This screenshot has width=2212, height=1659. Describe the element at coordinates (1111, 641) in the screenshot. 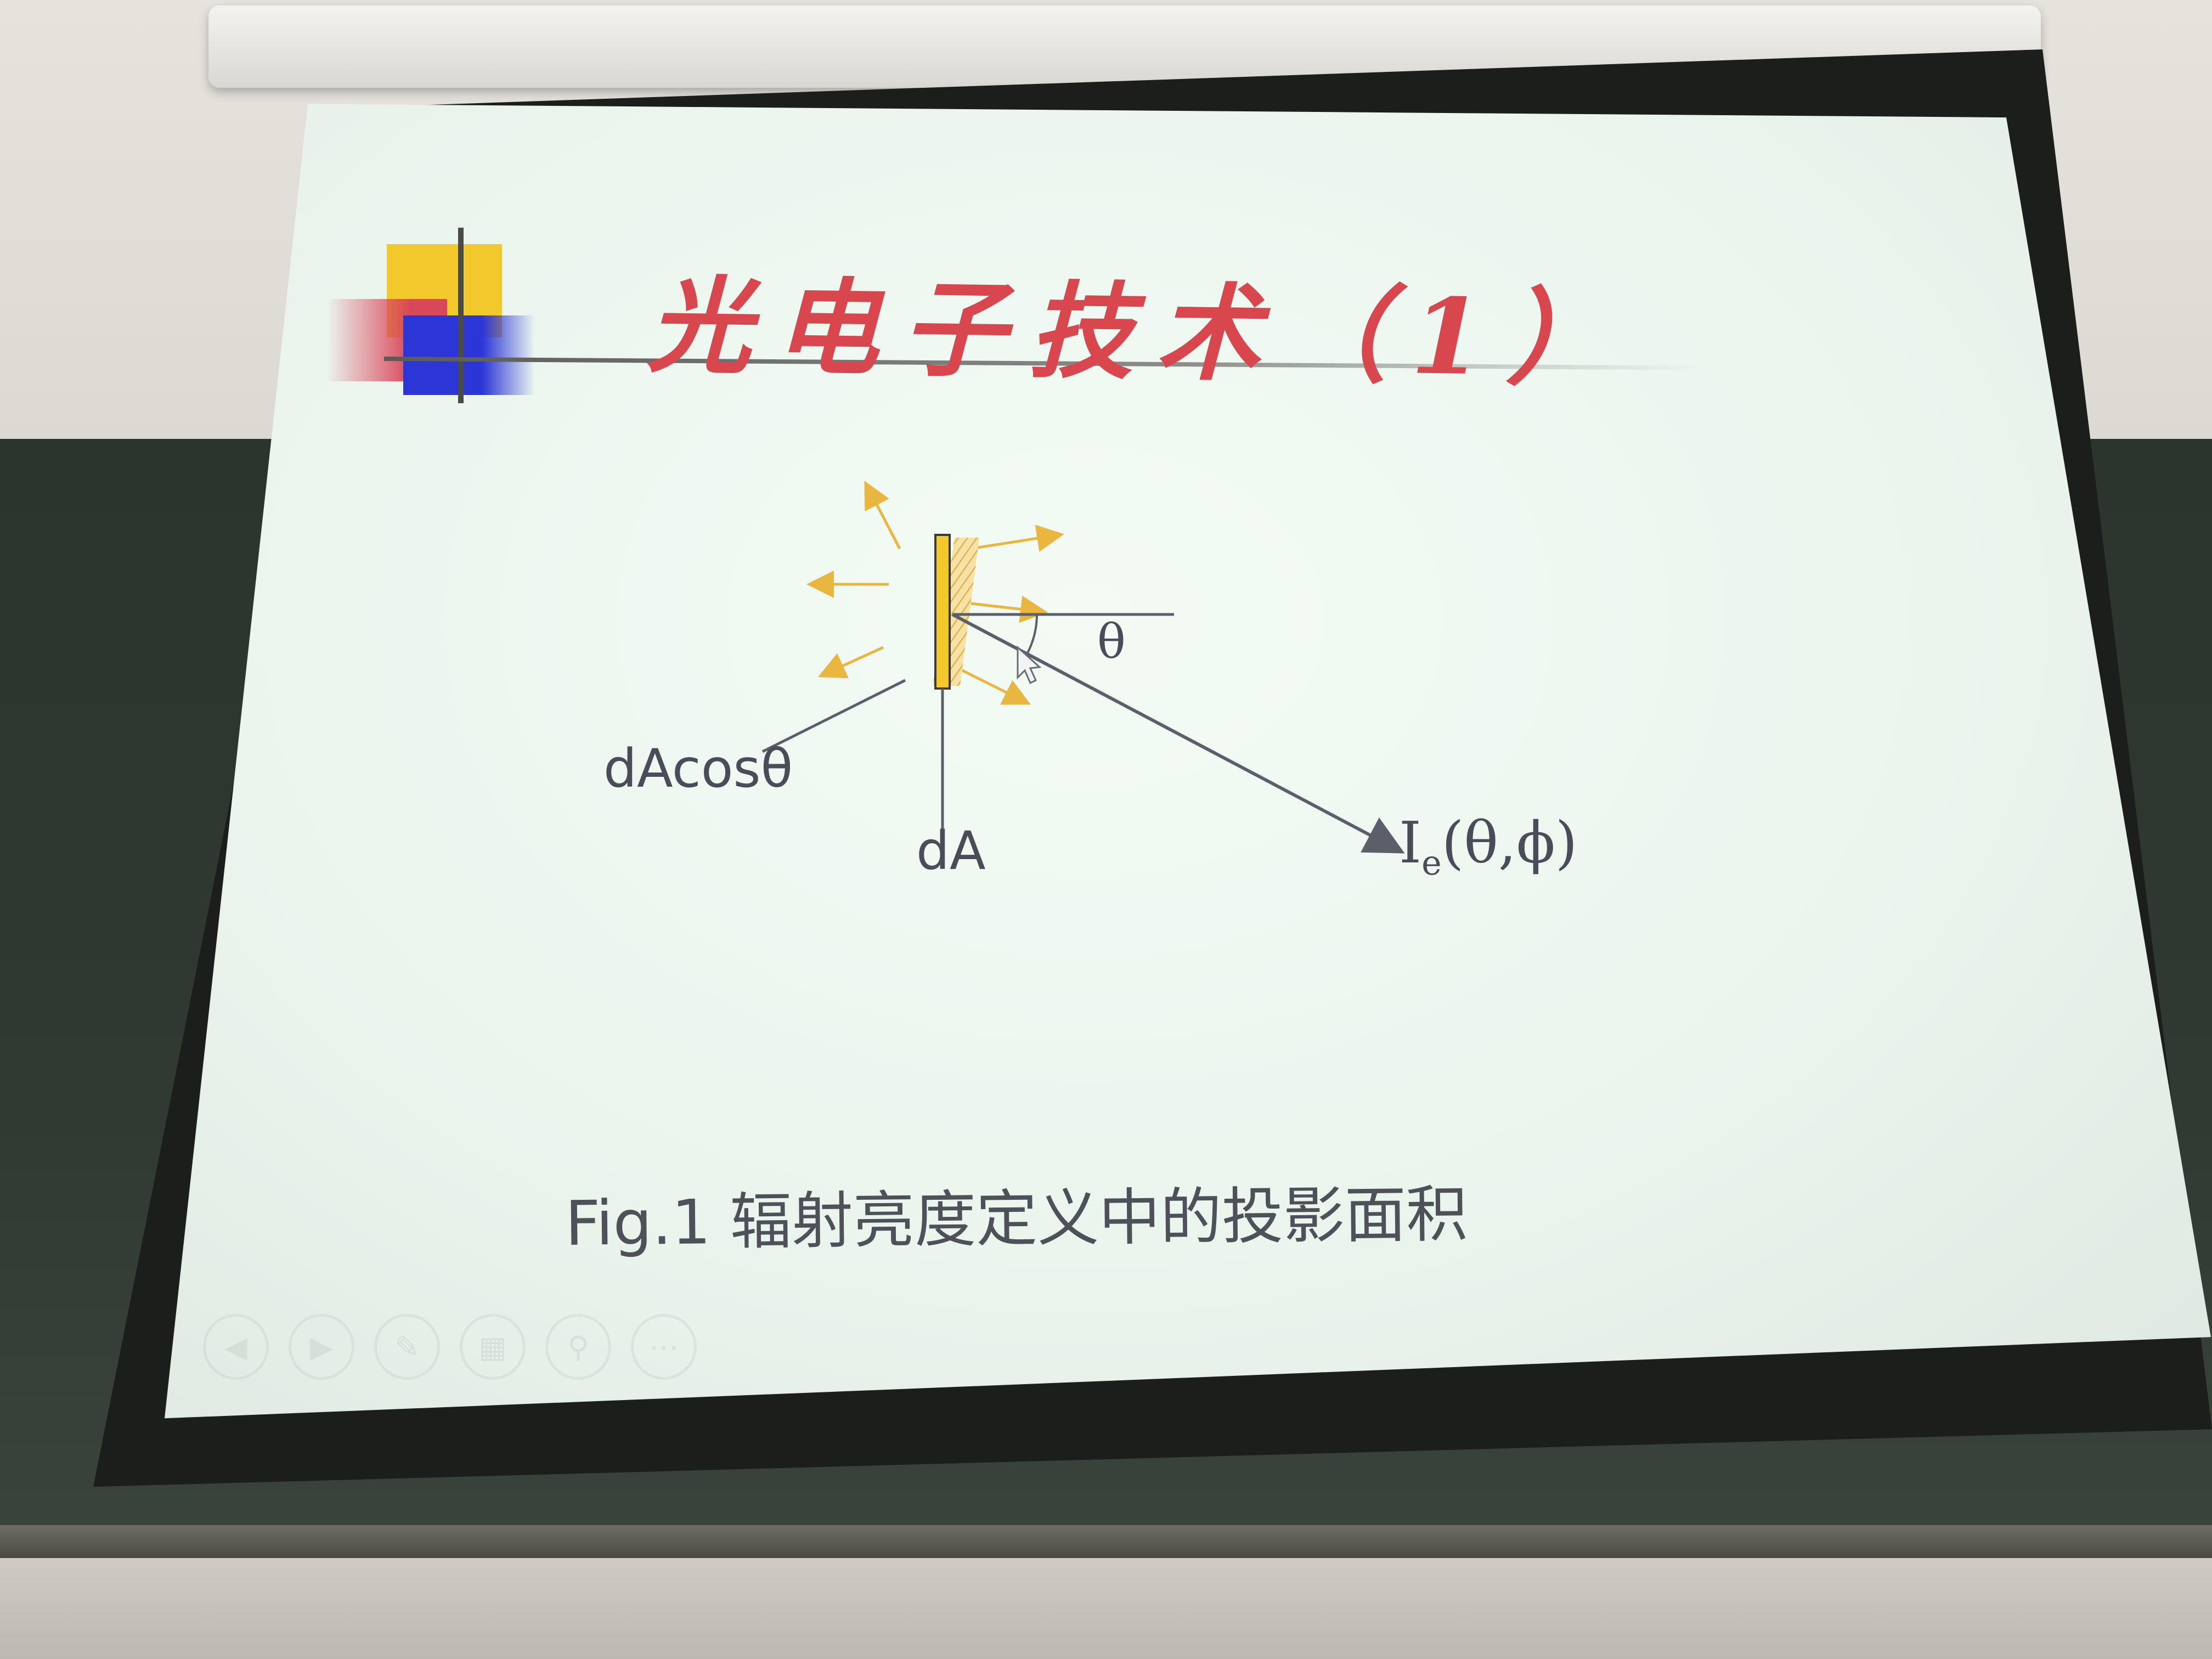

I see `label-theta: θ` at that location.